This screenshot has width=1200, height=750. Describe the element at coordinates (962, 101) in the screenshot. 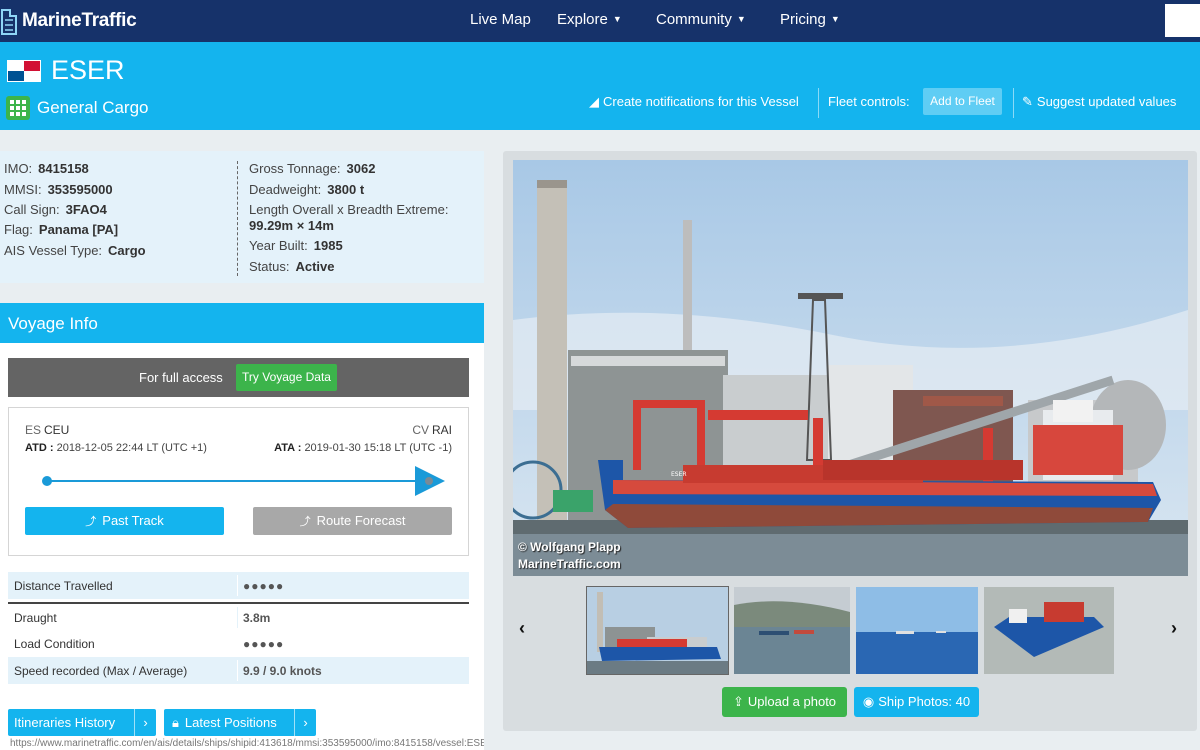

I see `add-to-fleet-button: Add to Fleet` at that location.